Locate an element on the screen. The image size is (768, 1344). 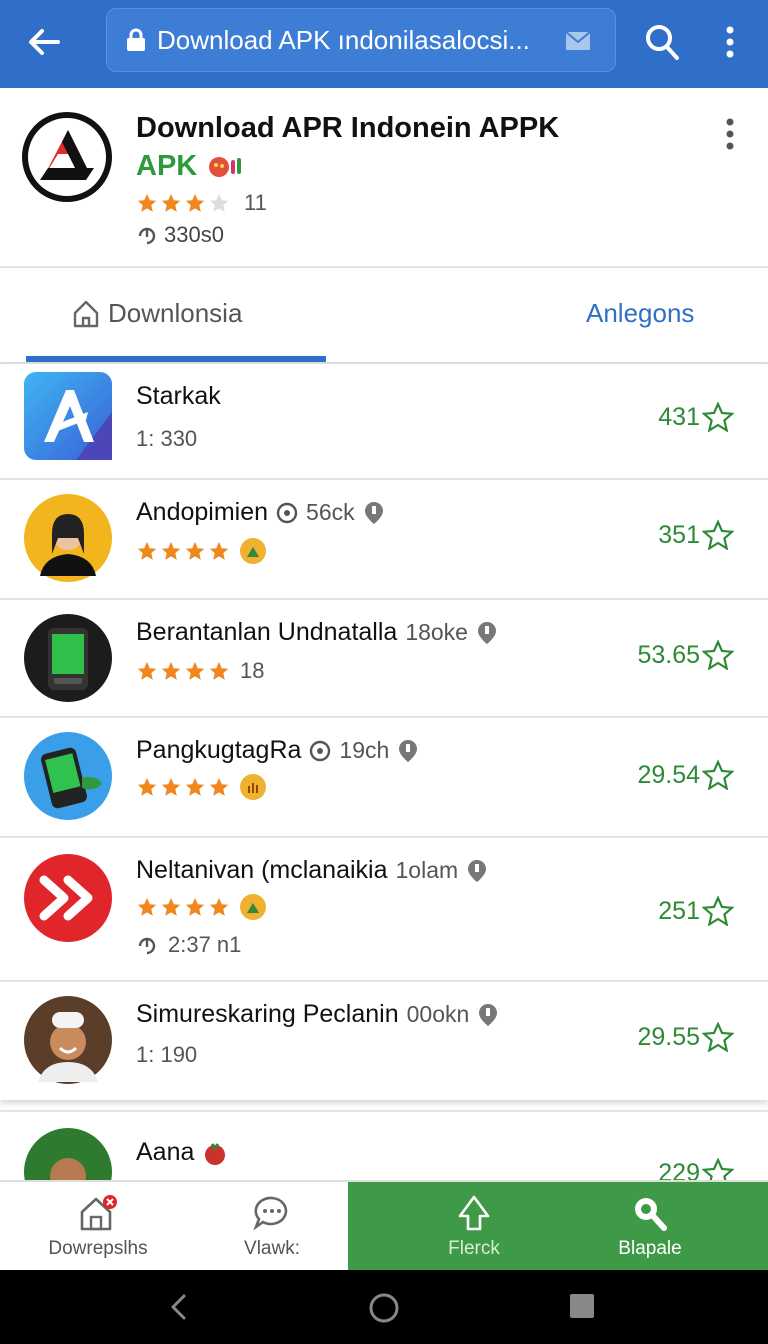
nav-view: Vlawk: is located at coordinates (272, 1227).